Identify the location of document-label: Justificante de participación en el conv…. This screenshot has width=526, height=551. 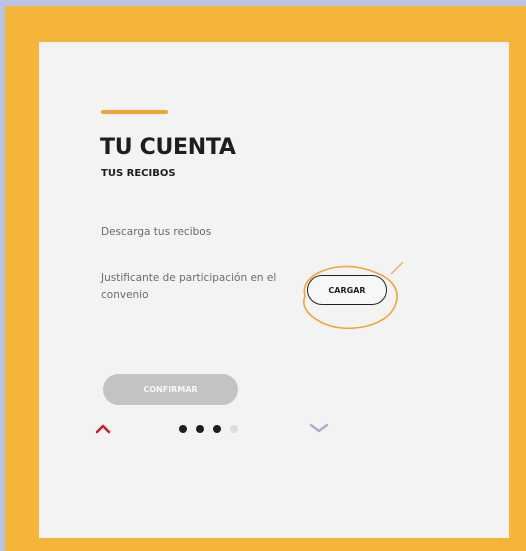
(189, 286).